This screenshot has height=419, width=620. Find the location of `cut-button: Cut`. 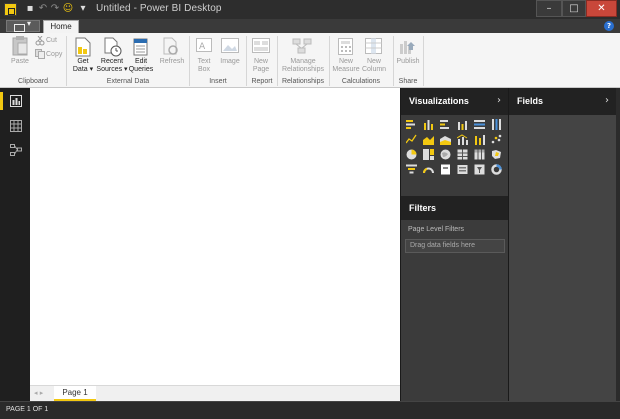

cut-button: Cut is located at coordinates (51, 41).